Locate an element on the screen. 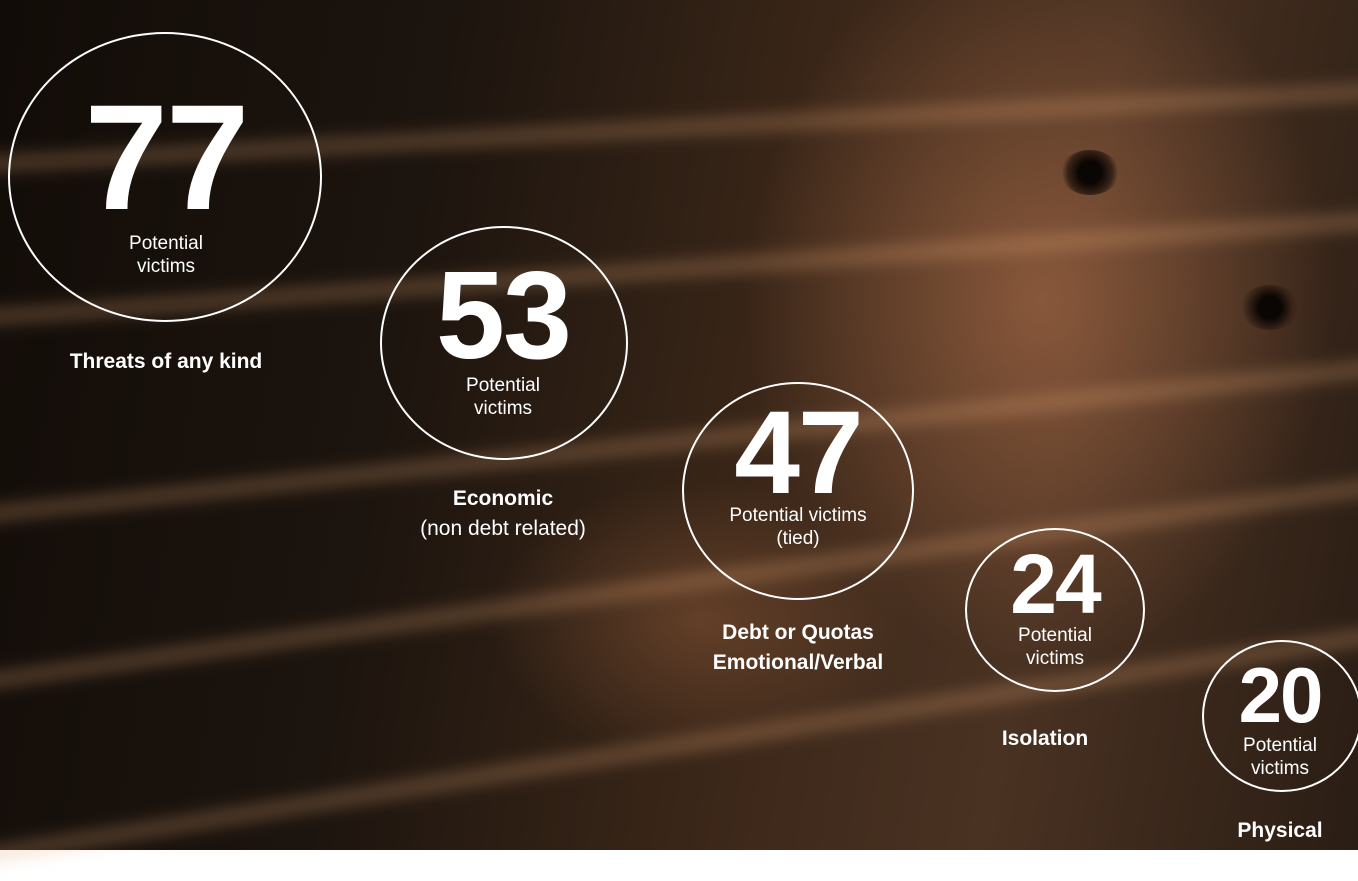  stat-number: 24 is located at coordinates (1055, 584).